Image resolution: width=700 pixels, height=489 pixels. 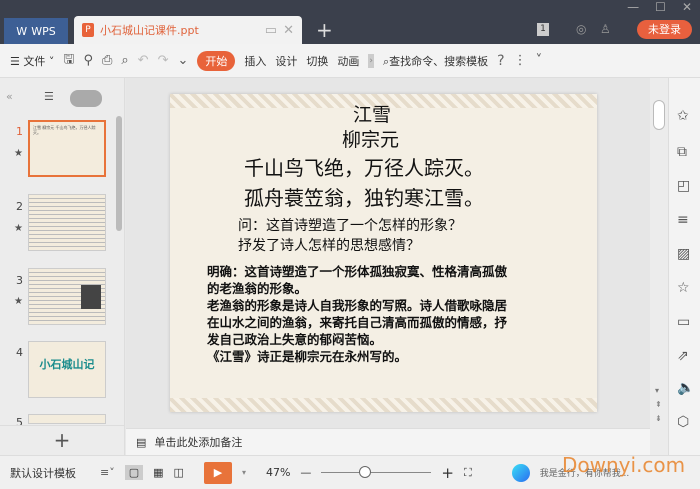 I want to click on template-name: 默认设计模板, so click(x=43, y=473).